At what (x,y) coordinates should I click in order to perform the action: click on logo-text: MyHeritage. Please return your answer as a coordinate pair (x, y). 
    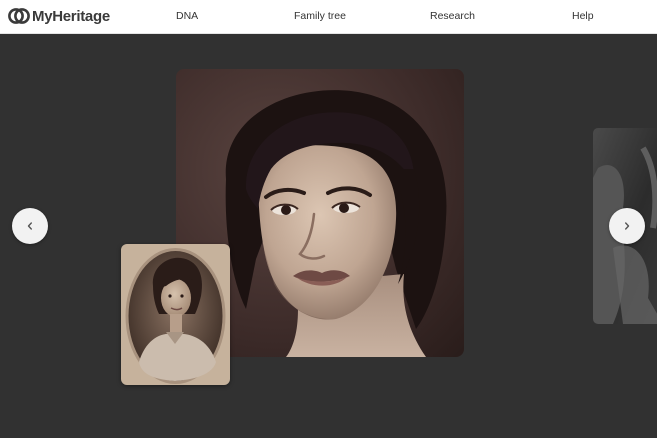
    Looking at the image, I should click on (71, 16).